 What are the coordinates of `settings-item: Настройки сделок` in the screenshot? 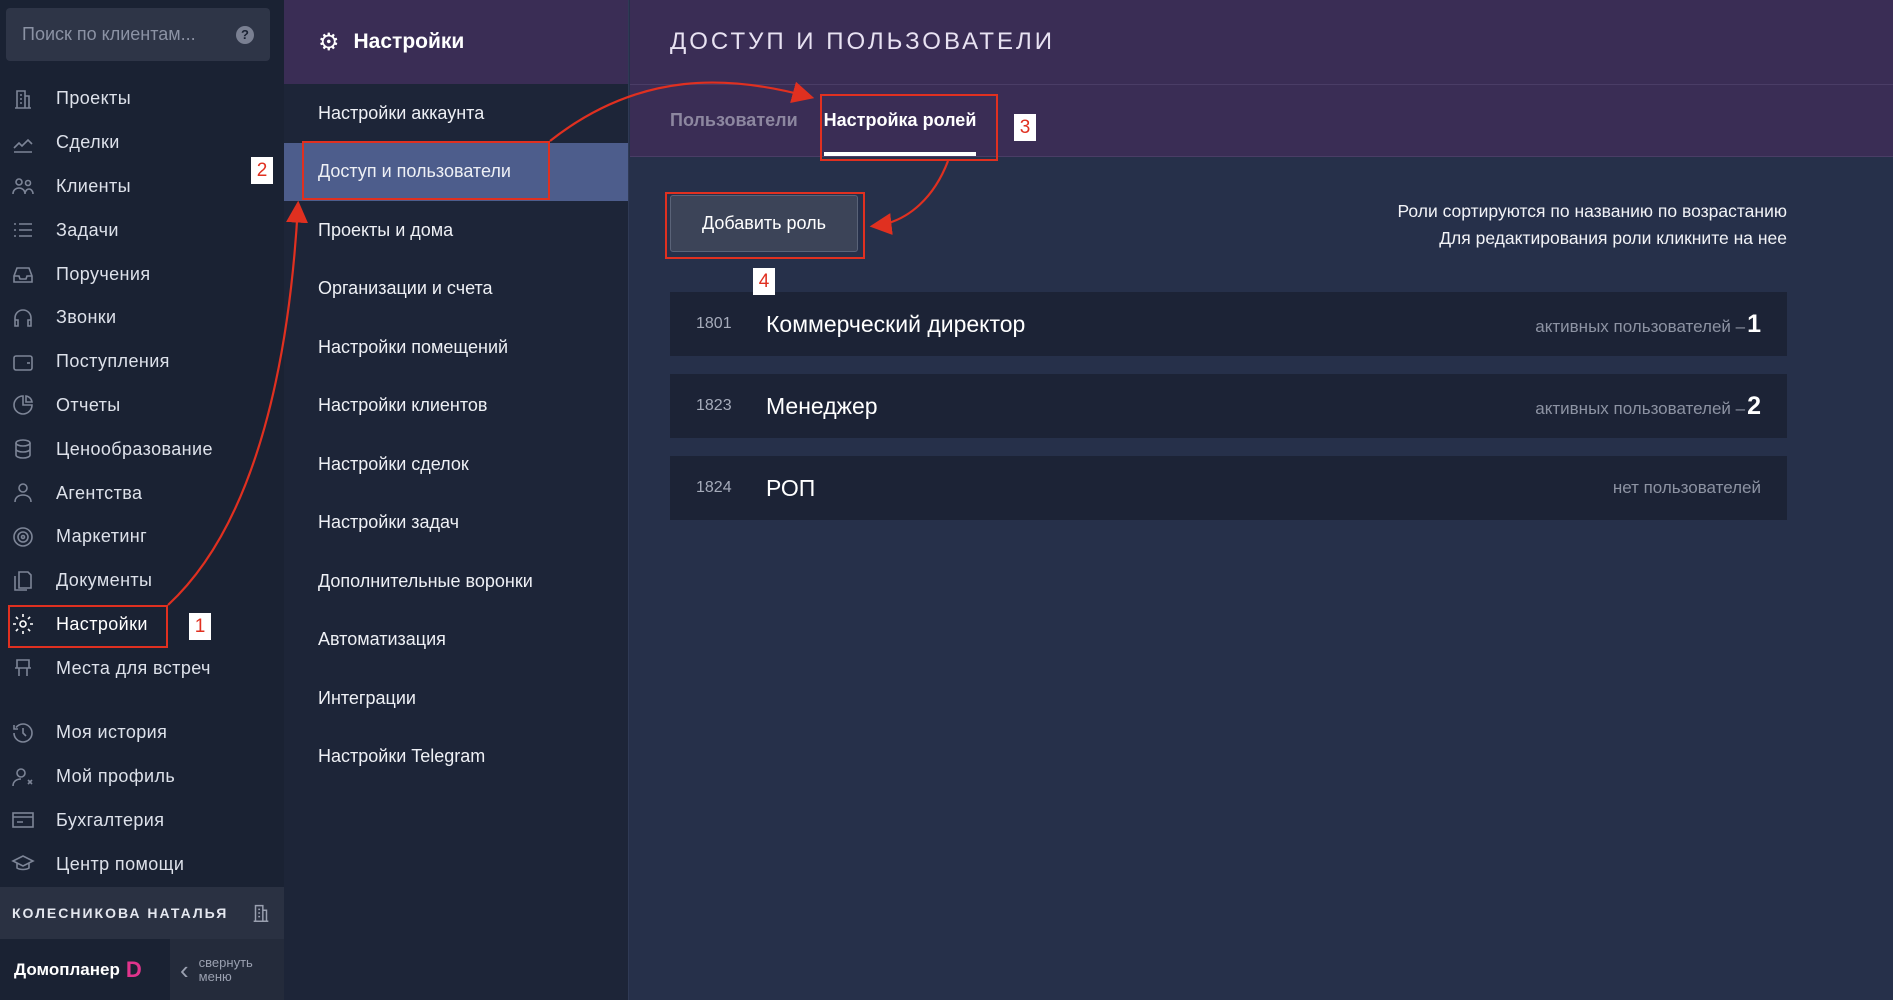 It's located at (456, 464).